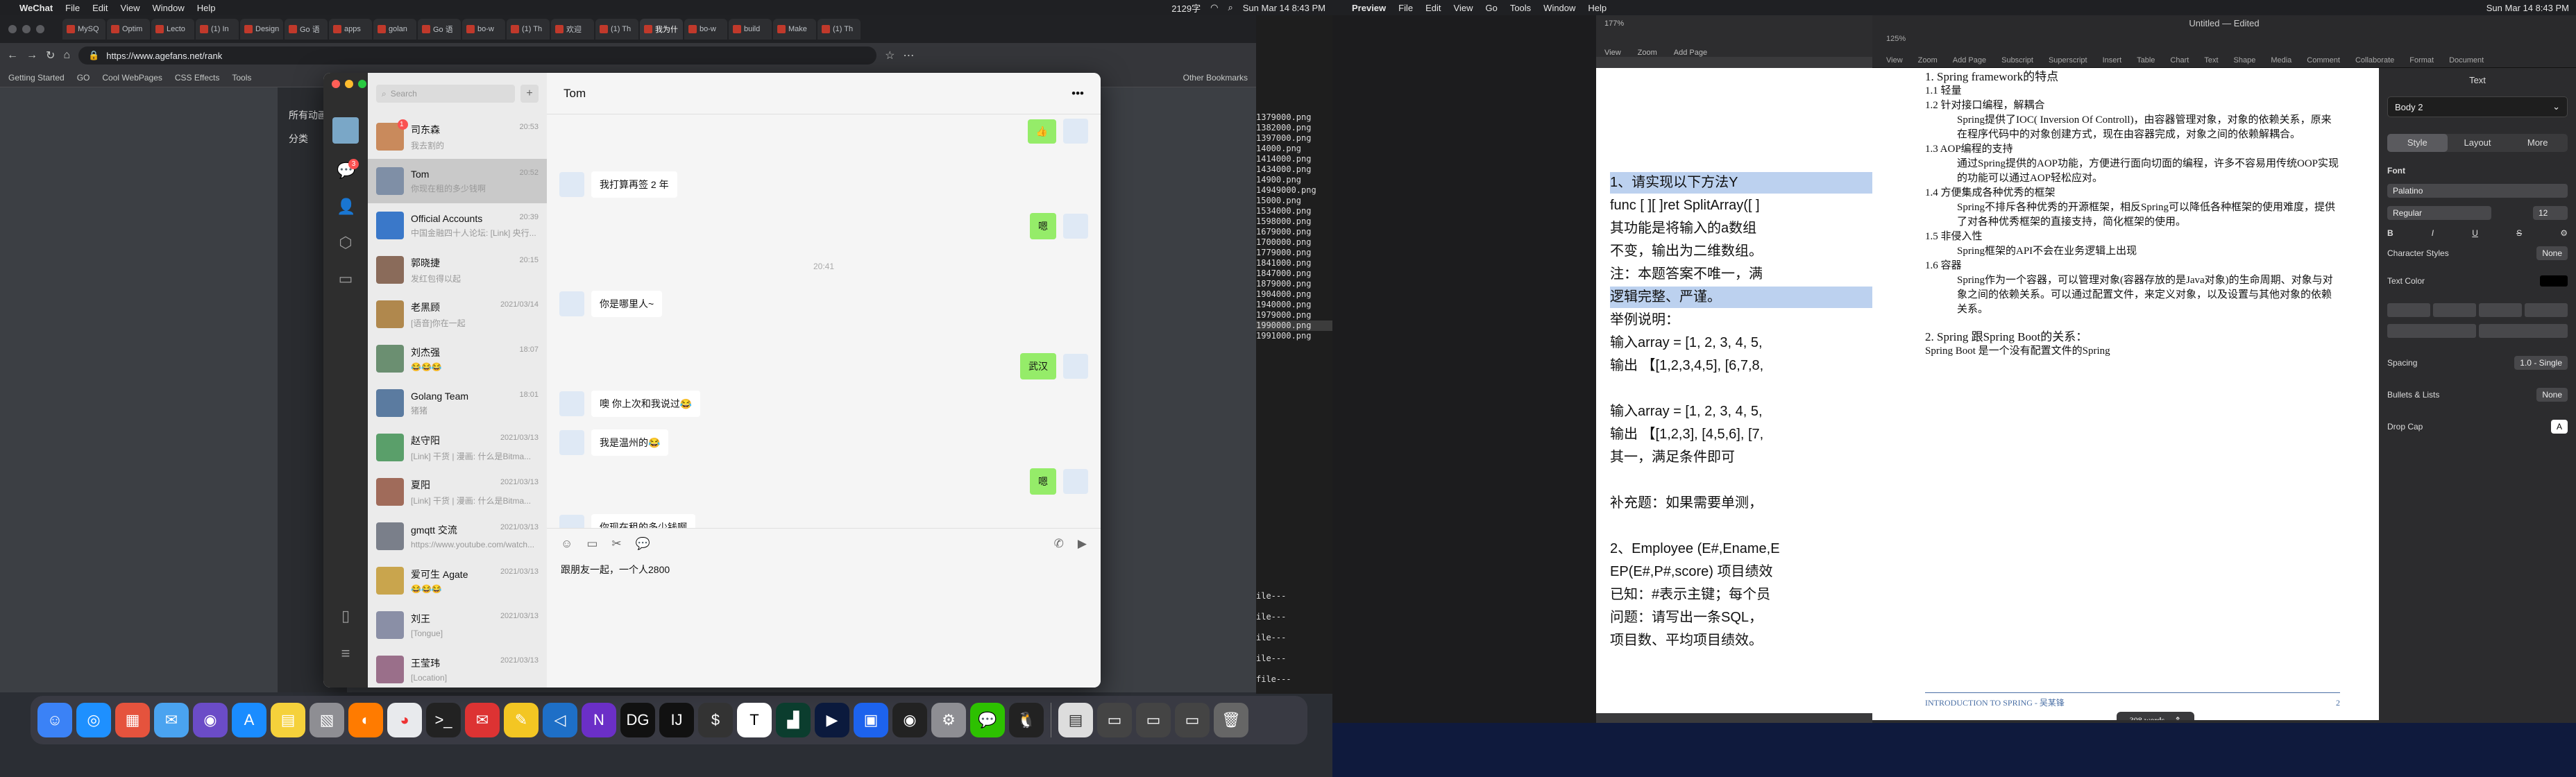 The width and height of the screenshot is (2576, 777). Describe the element at coordinates (1491, 8) in the screenshot. I see `menu-go: Go` at that location.